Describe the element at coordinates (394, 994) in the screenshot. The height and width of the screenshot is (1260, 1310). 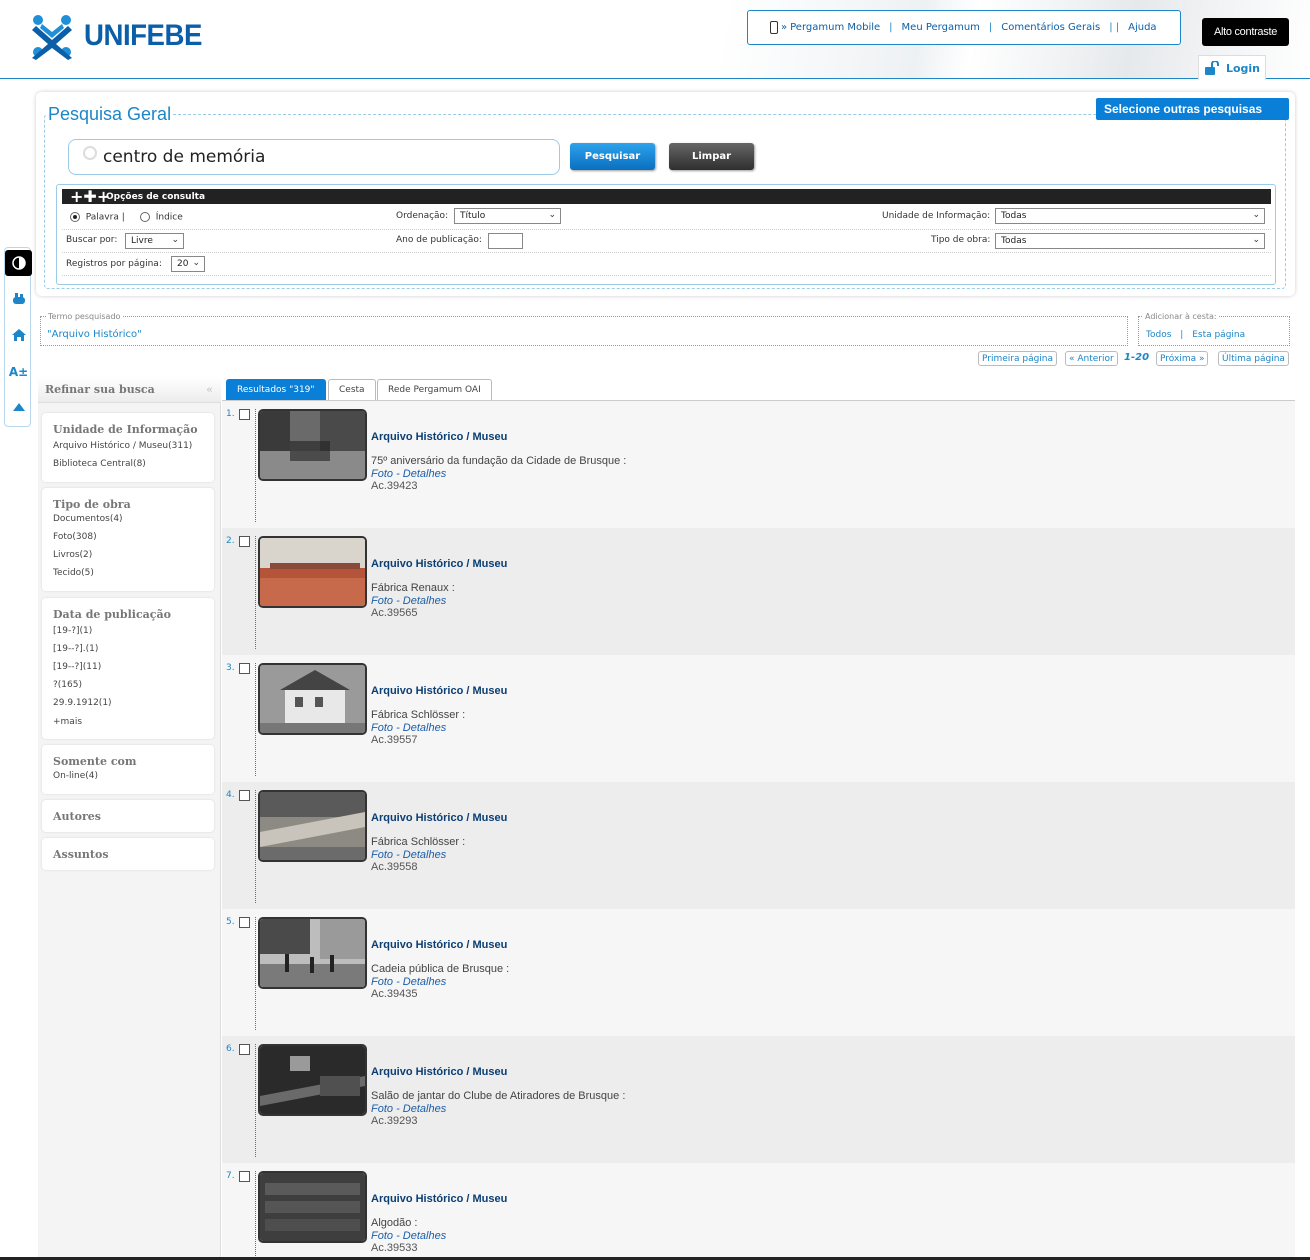
I see `result-accession: Ac.39435` at that location.